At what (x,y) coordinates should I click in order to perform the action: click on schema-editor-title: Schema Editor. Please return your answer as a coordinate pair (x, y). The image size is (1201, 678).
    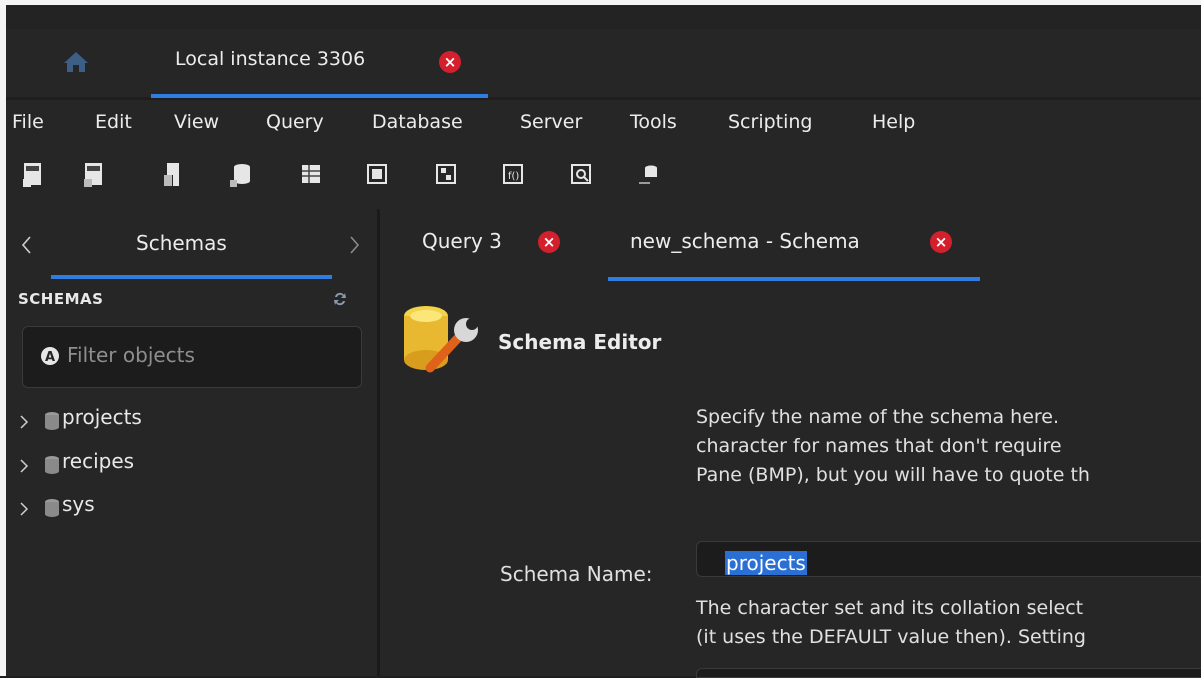
    Looking at the image, I should click on (580, 342).